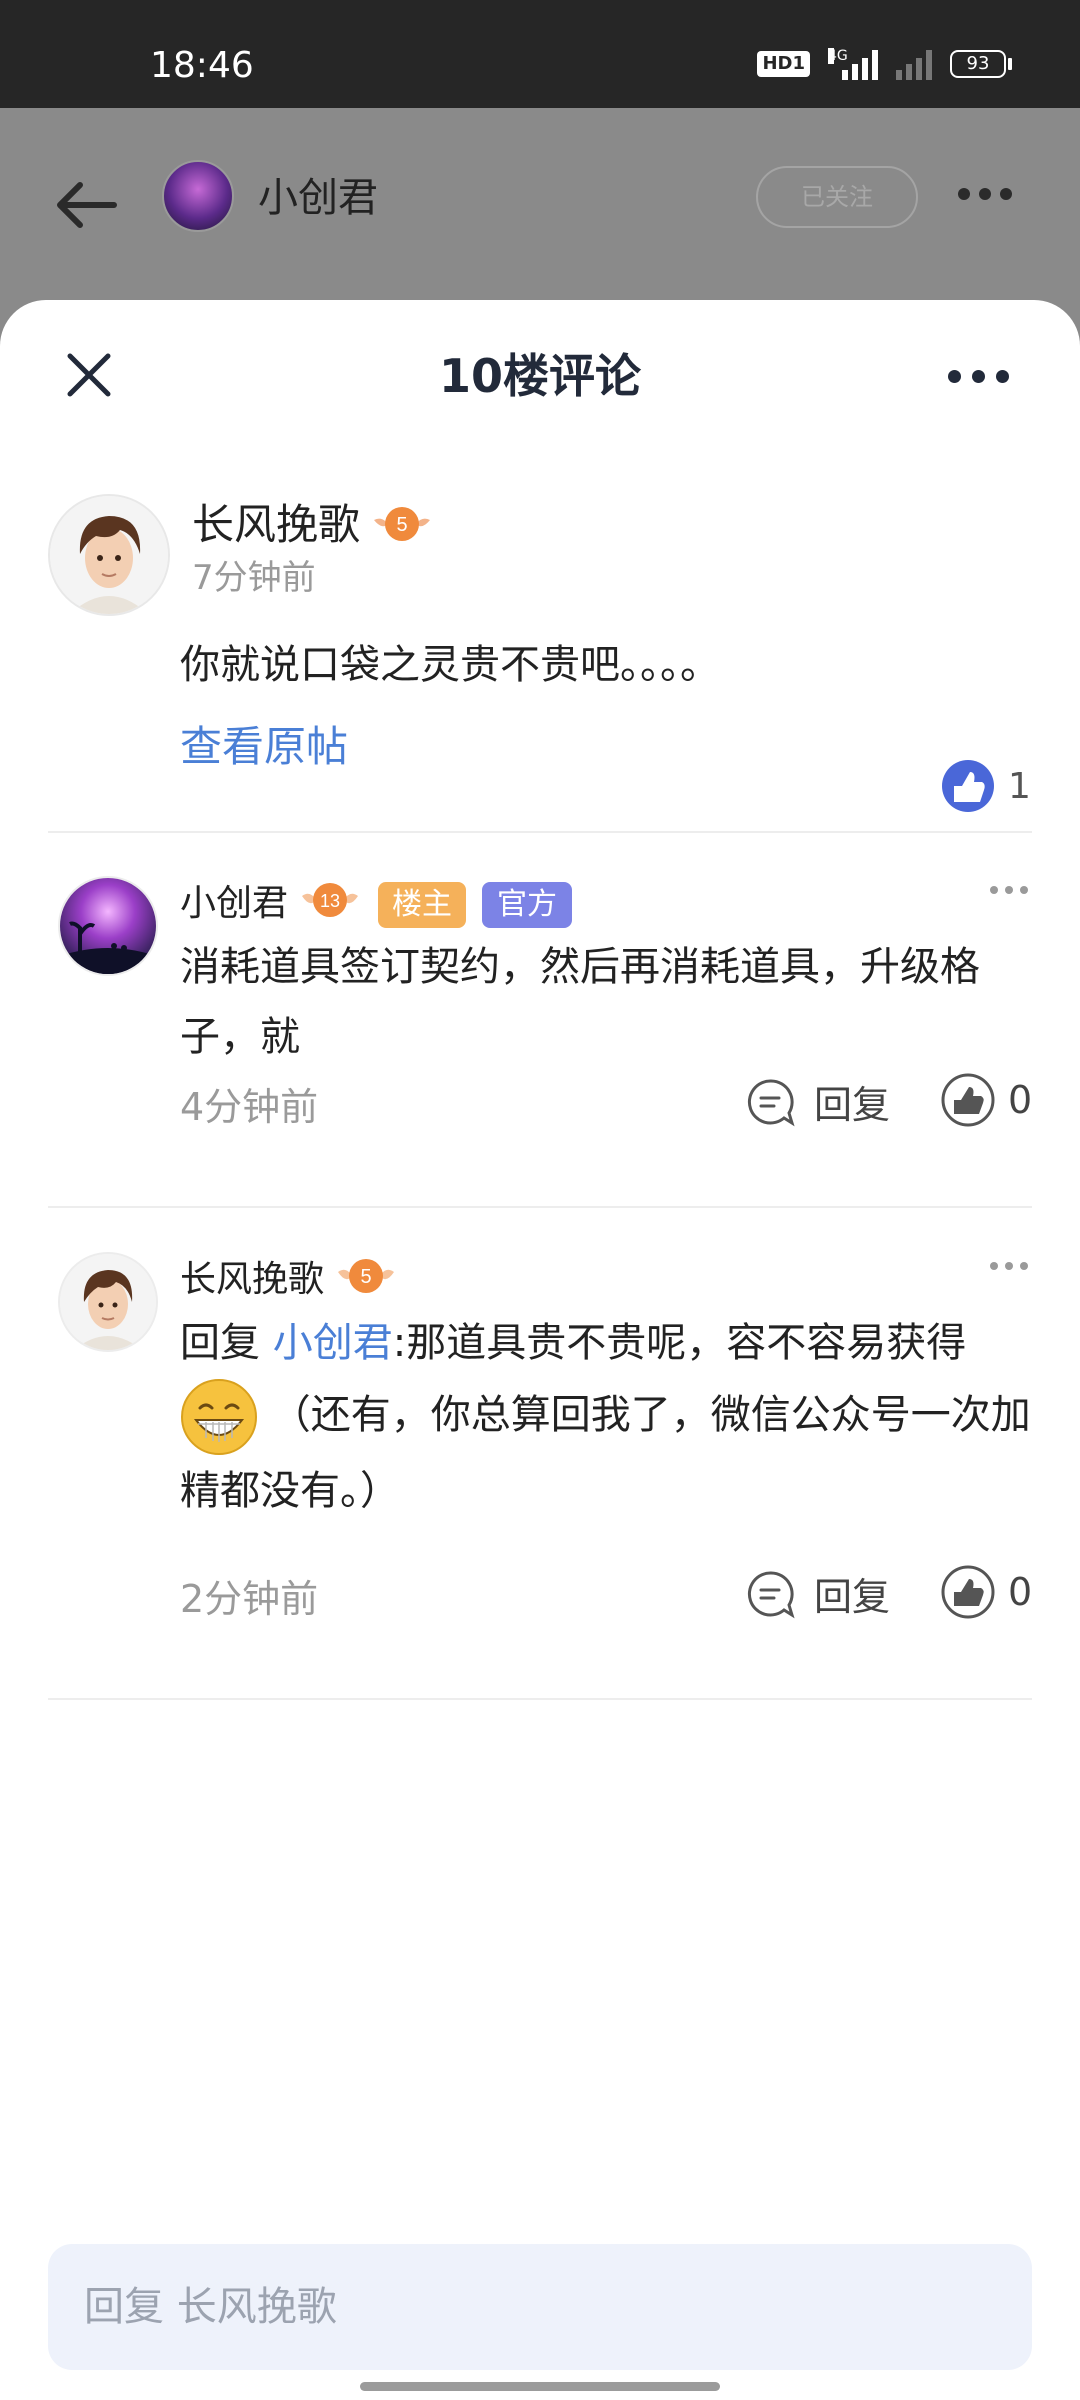  I want to click on comment-text: 你就说口袋之灵贵不贵吧。。。。, so click(450, 665).